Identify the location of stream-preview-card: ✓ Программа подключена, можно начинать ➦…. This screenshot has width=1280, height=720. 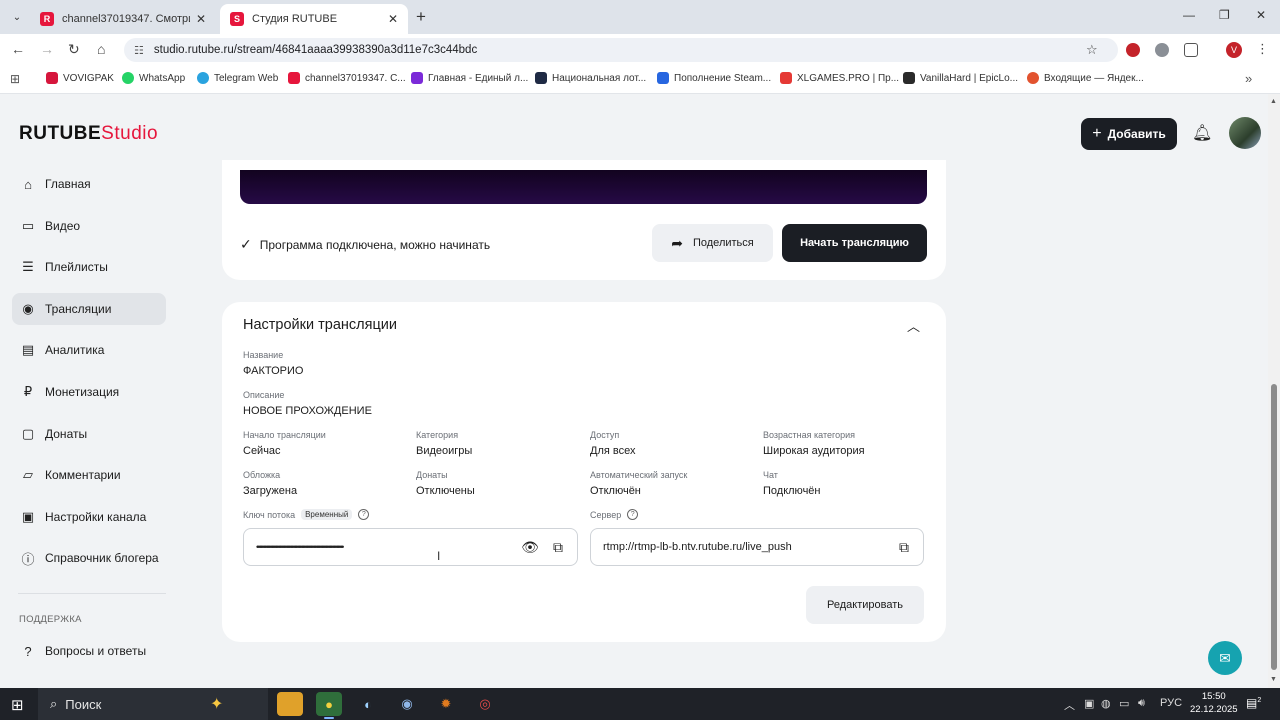
(584, 220).